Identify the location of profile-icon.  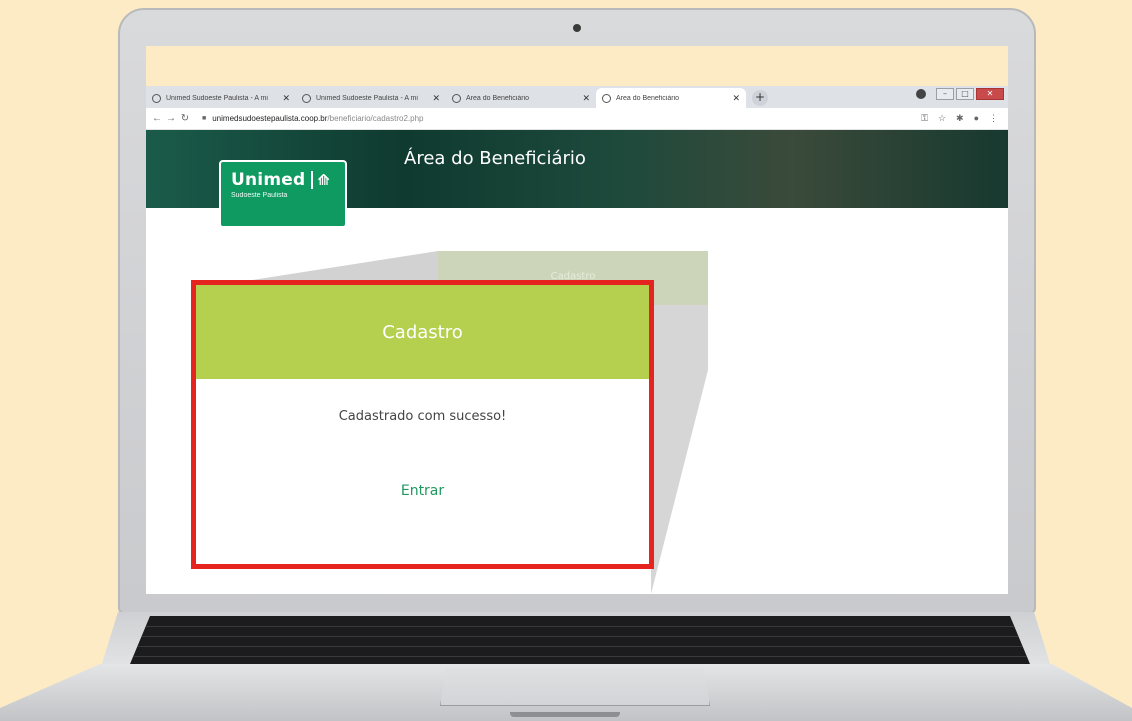
(921, 94).